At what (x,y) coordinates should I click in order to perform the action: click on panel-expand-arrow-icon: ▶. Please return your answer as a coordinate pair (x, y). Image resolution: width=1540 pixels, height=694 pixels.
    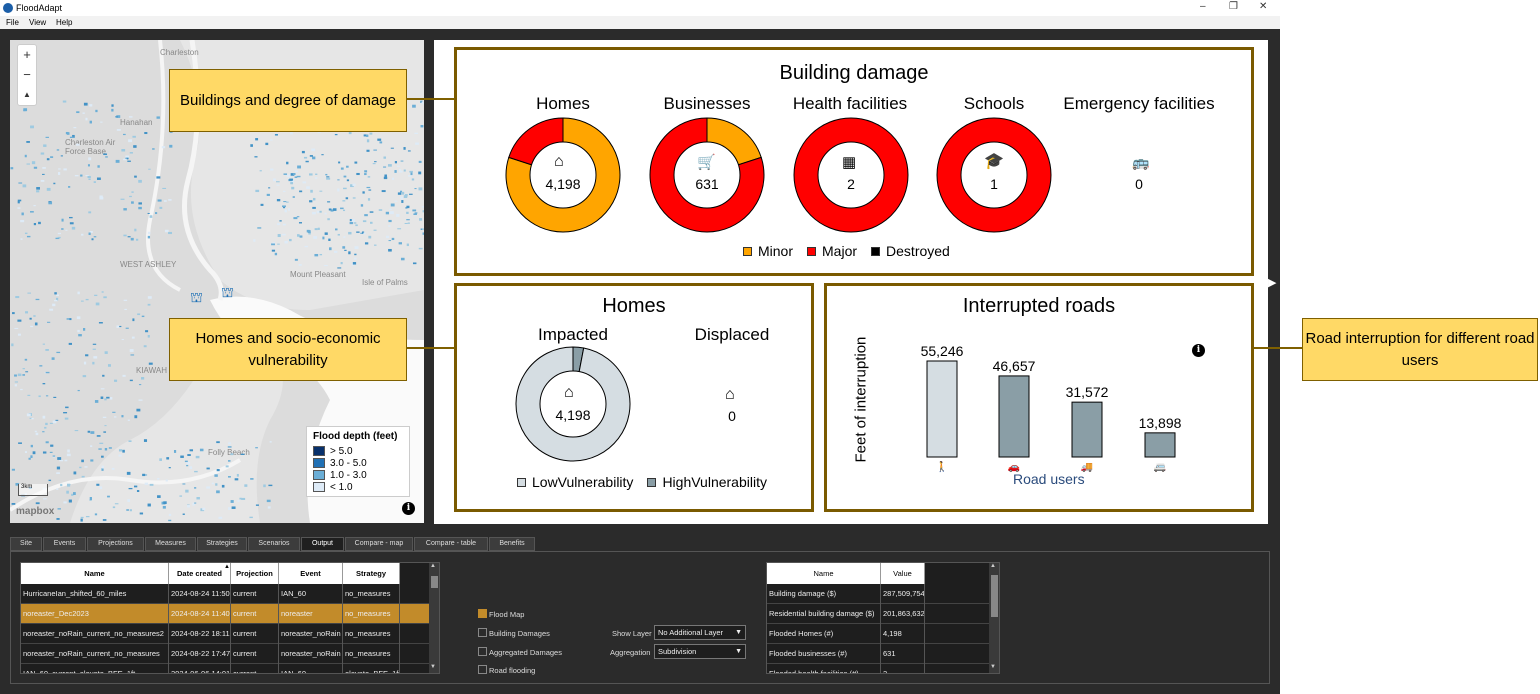
    Looking at the image, I should click on (1272, 282).